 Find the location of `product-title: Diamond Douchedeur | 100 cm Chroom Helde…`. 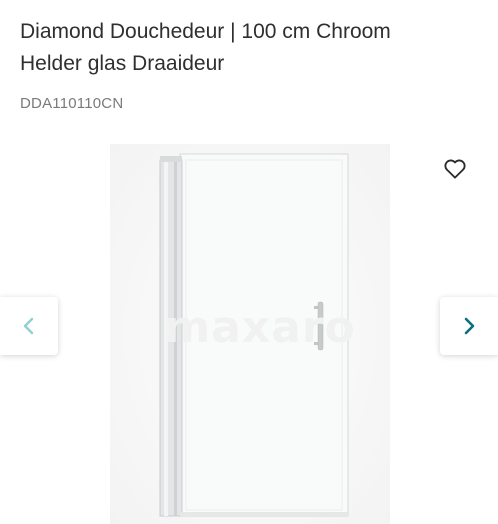

product-title: Diamond Douchedeur | 100 cm Chroom Helde… is located at coordinates (250, 48).